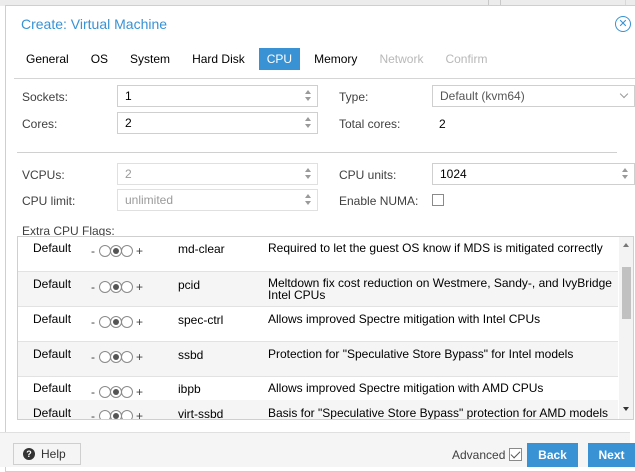 The height and width of the screenshot is (472, 635). What do you see at coordinates (379, 201) in the screenshot?
I see `enable-numa-label: Enable NUMA:` at bounding box center [379, 201].